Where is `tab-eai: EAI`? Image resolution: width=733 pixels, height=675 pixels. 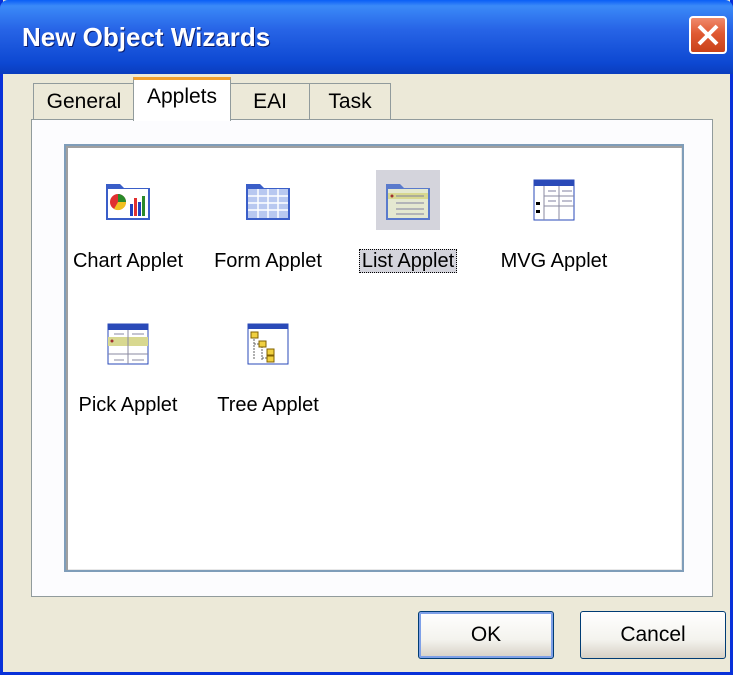
tab-eai: EAI is located at coordinates (270, 101).